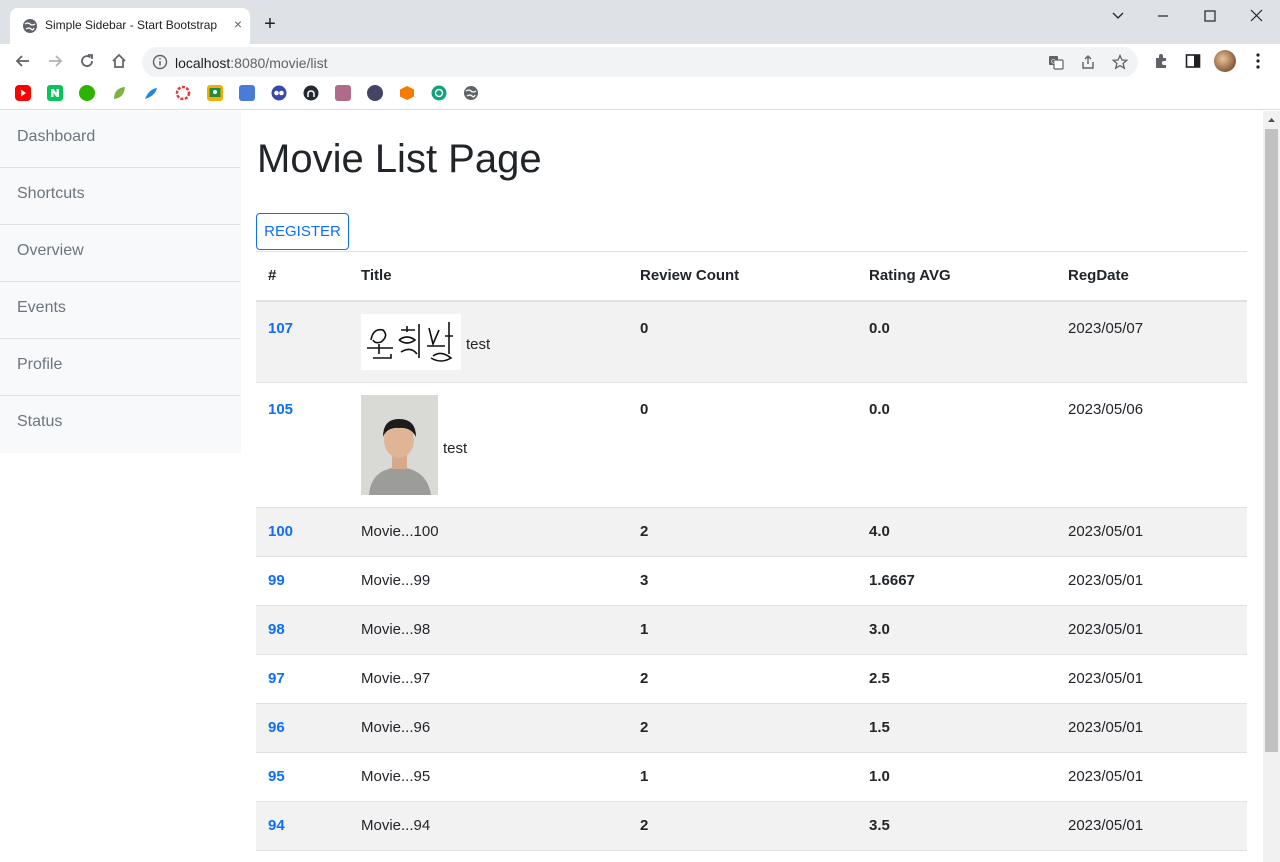 The height and width of the screenshot is (862, 1280). I want to click on table-row: 105 test 0 0.0 2023/05/06, so click(751, 445).